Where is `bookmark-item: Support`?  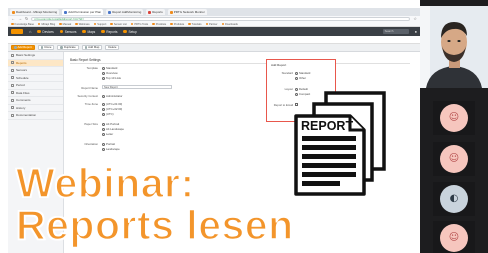 bookmark-item: Support is located at coordinates (99, 24).